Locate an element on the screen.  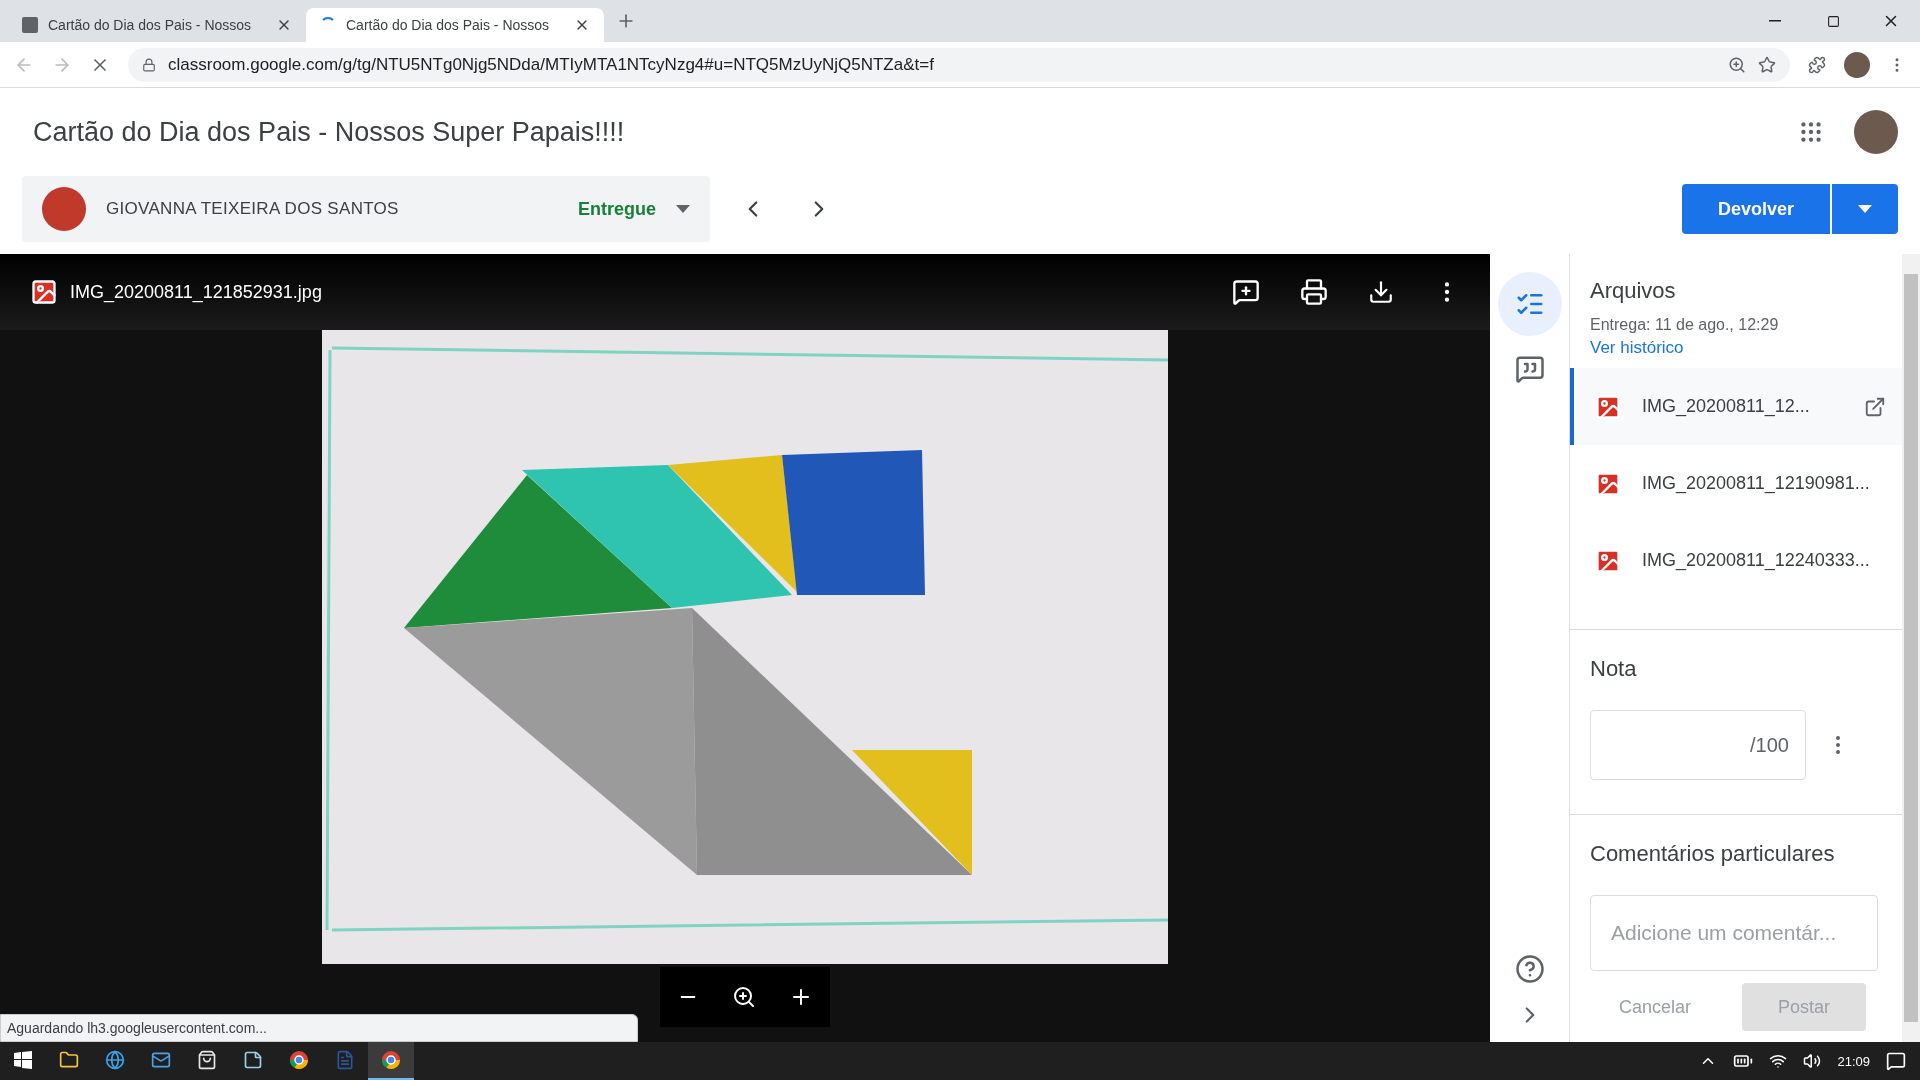
delivery-date: Entrega: 11 de ago., 12:29 is located at coordinates (1685, 325).